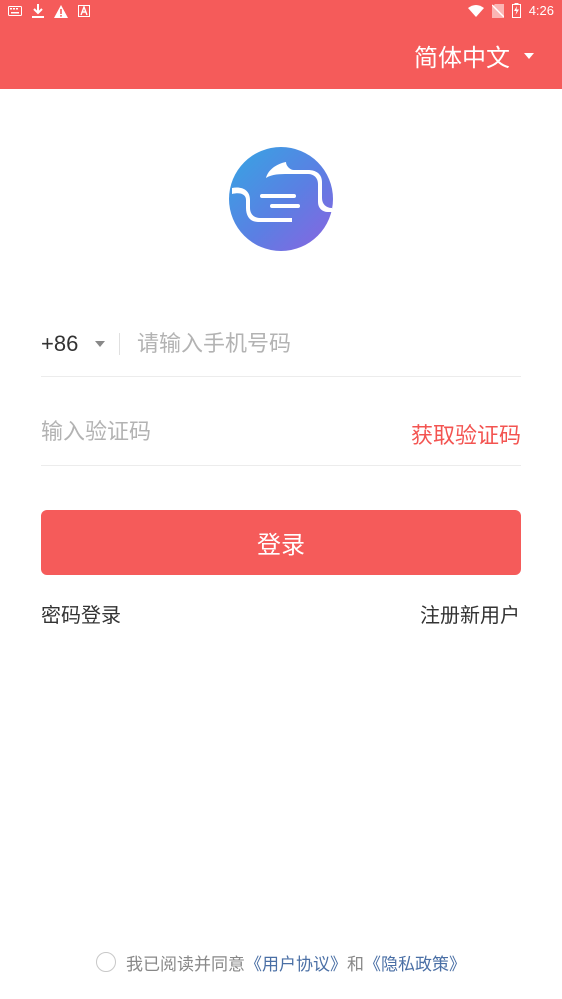 The image size is (562, 999). I want to click on password-login-link: 密码登录, so click(81, 613).